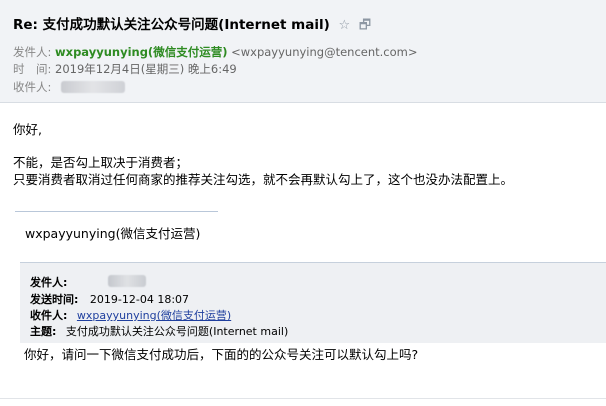 Image resolution: width=606 pixels, height=406 pixels. What do you see at coordinates (139, 299) in the screenshot?
I see `quote-sent-value: 2019-12-04 18:07` at bounding box center [139, 299].